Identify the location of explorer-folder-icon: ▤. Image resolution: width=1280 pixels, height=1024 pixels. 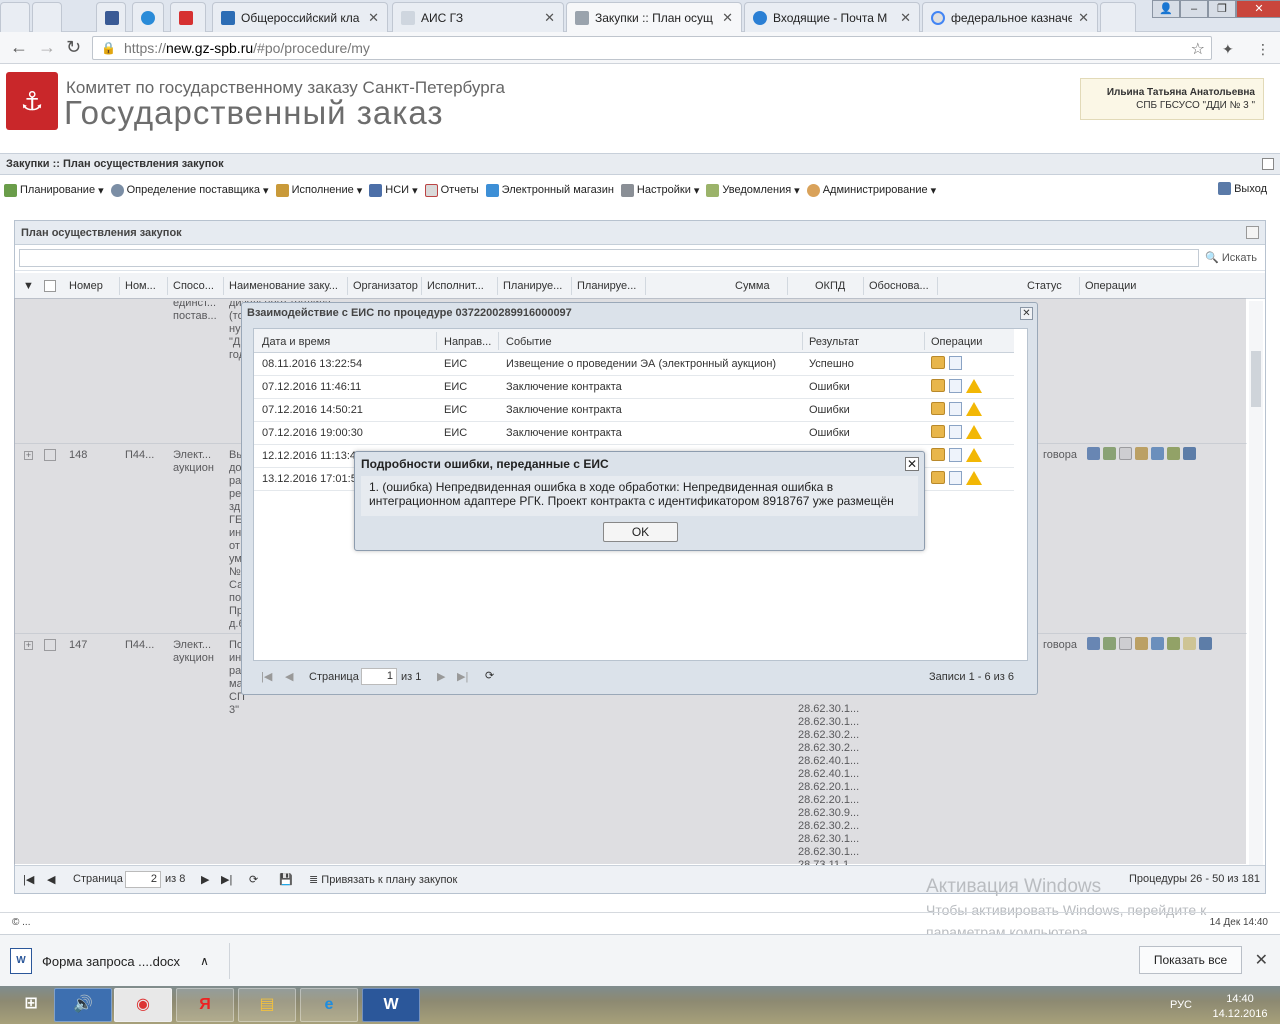
(267, 1005).